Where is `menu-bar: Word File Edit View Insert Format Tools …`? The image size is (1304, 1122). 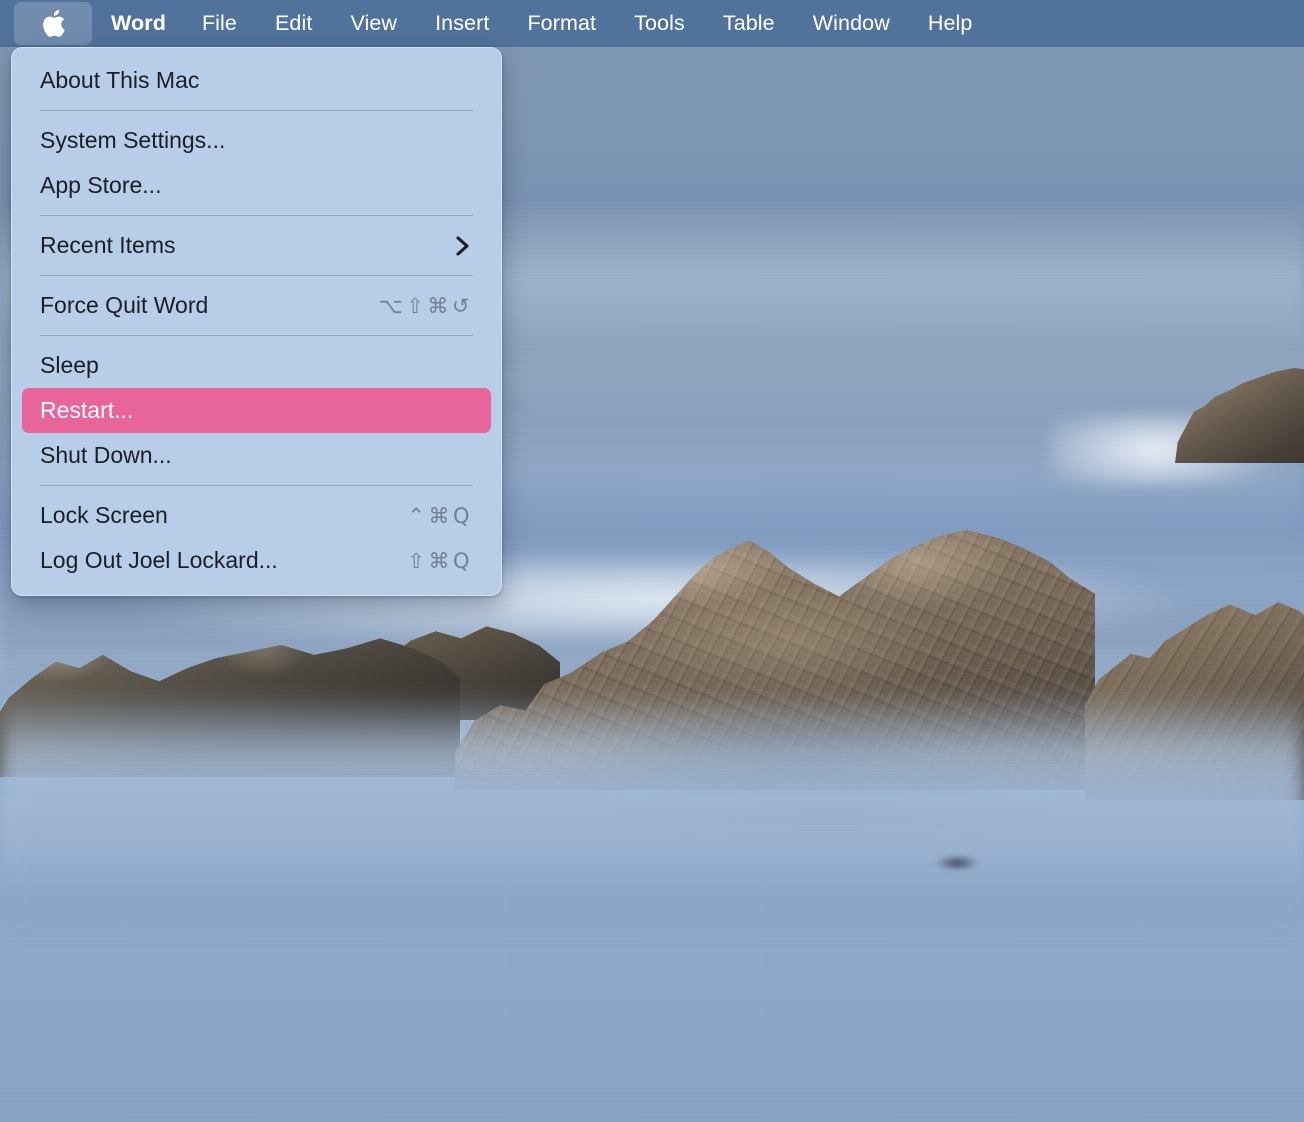 menu-bar: Word File Edit View Insert Format Tools … is located at coordinates (652, 23).